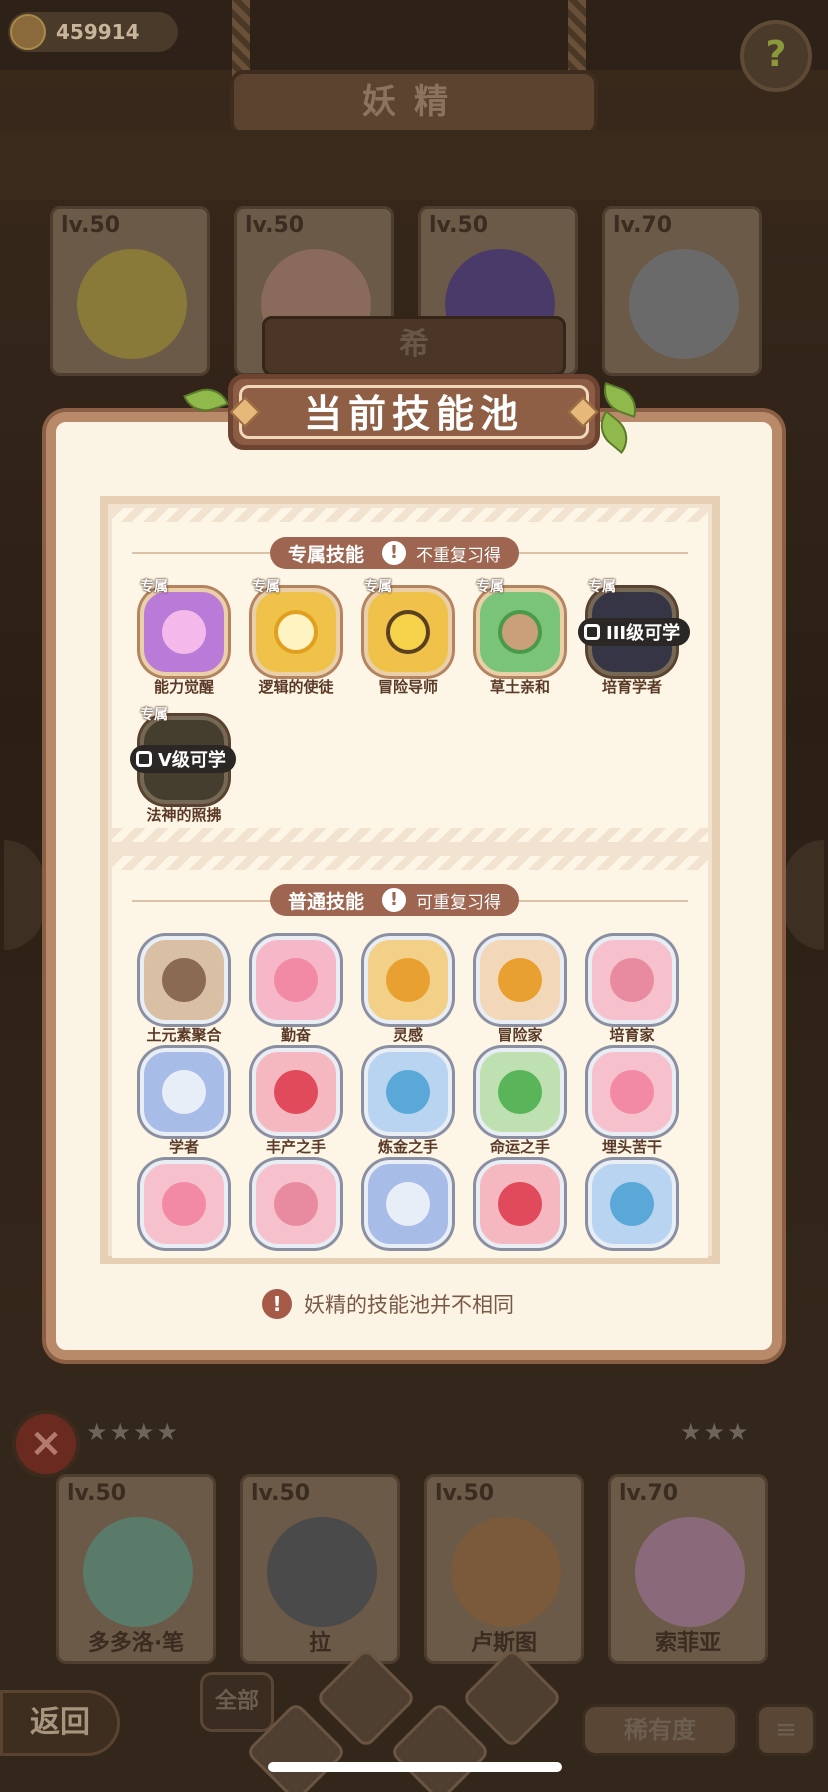  What do you see at coordinates (776, 56) in the screenshot?
I see `help-button: ?` at bounding box center [776, 56].